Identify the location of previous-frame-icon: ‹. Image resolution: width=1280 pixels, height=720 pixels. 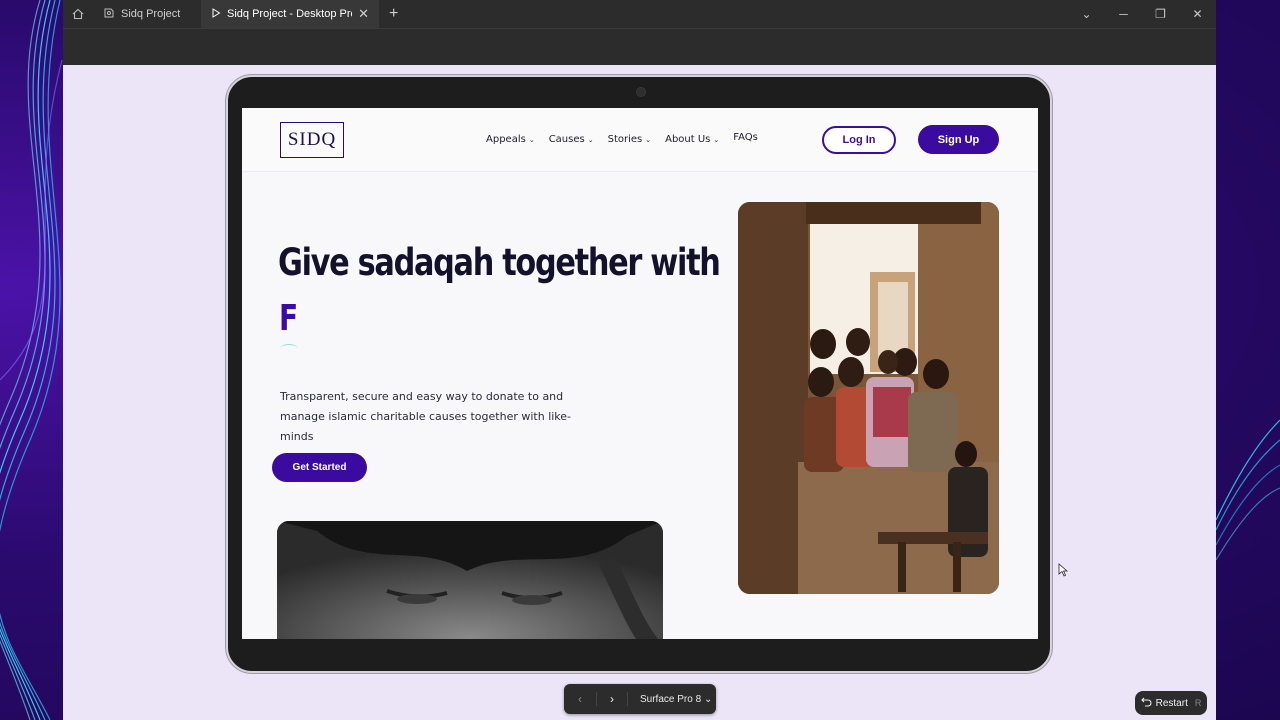
(580, 699).